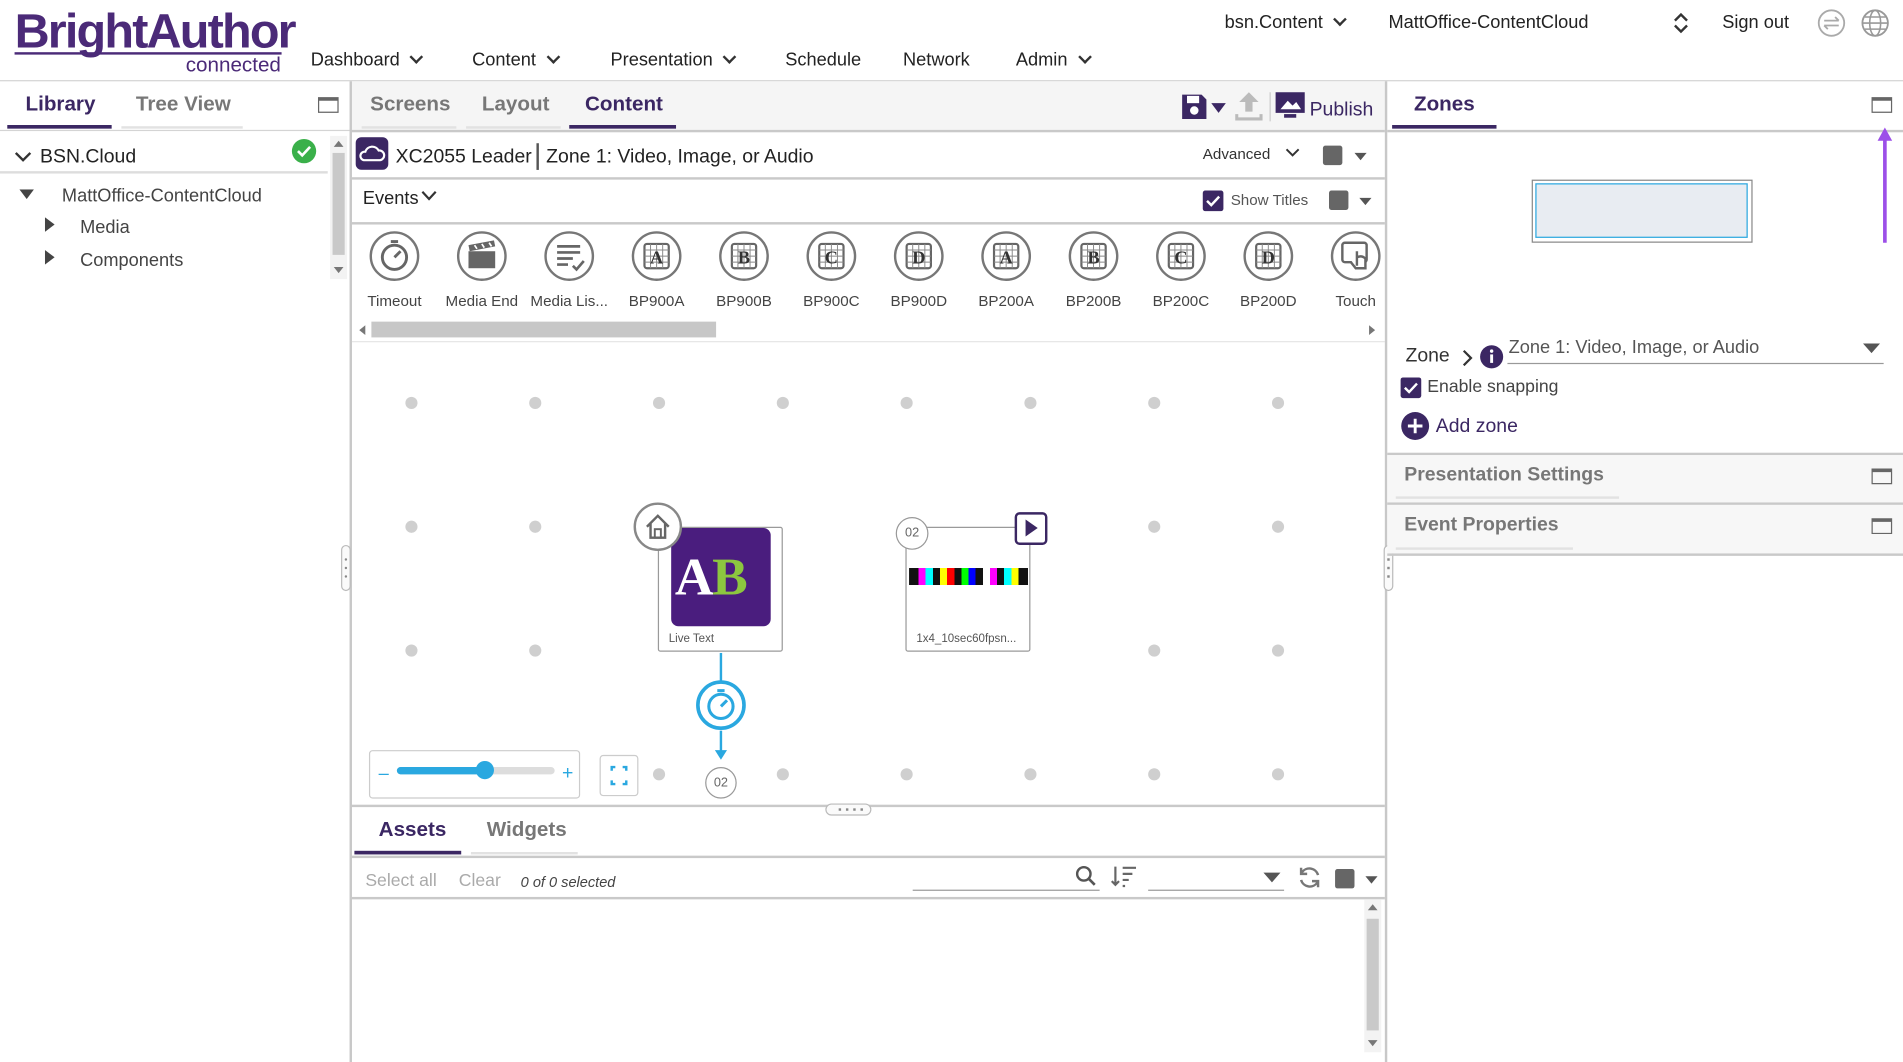  I want to click on events-dropdown: Events, so click(391, 198).